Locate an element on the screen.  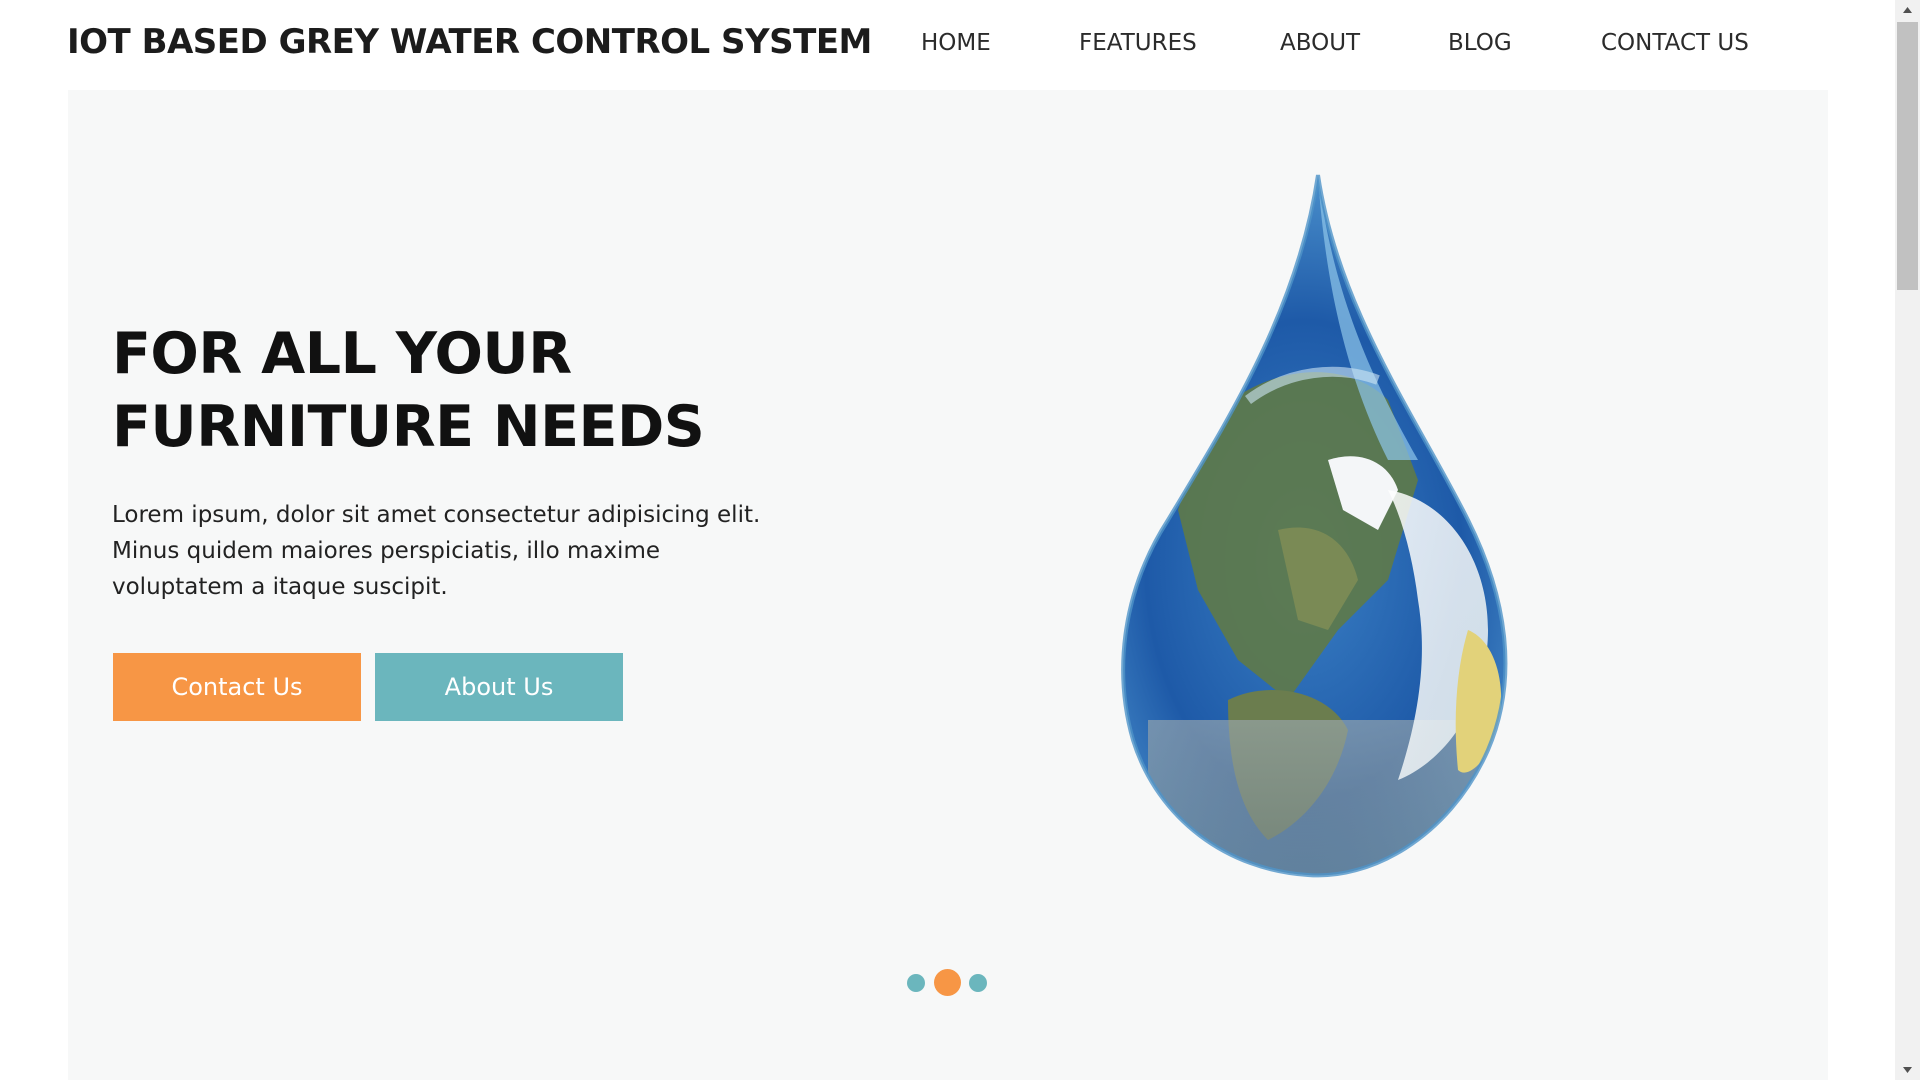
hero-heading-line: FOR ALL YOUR is located at coordinates (342, 354).